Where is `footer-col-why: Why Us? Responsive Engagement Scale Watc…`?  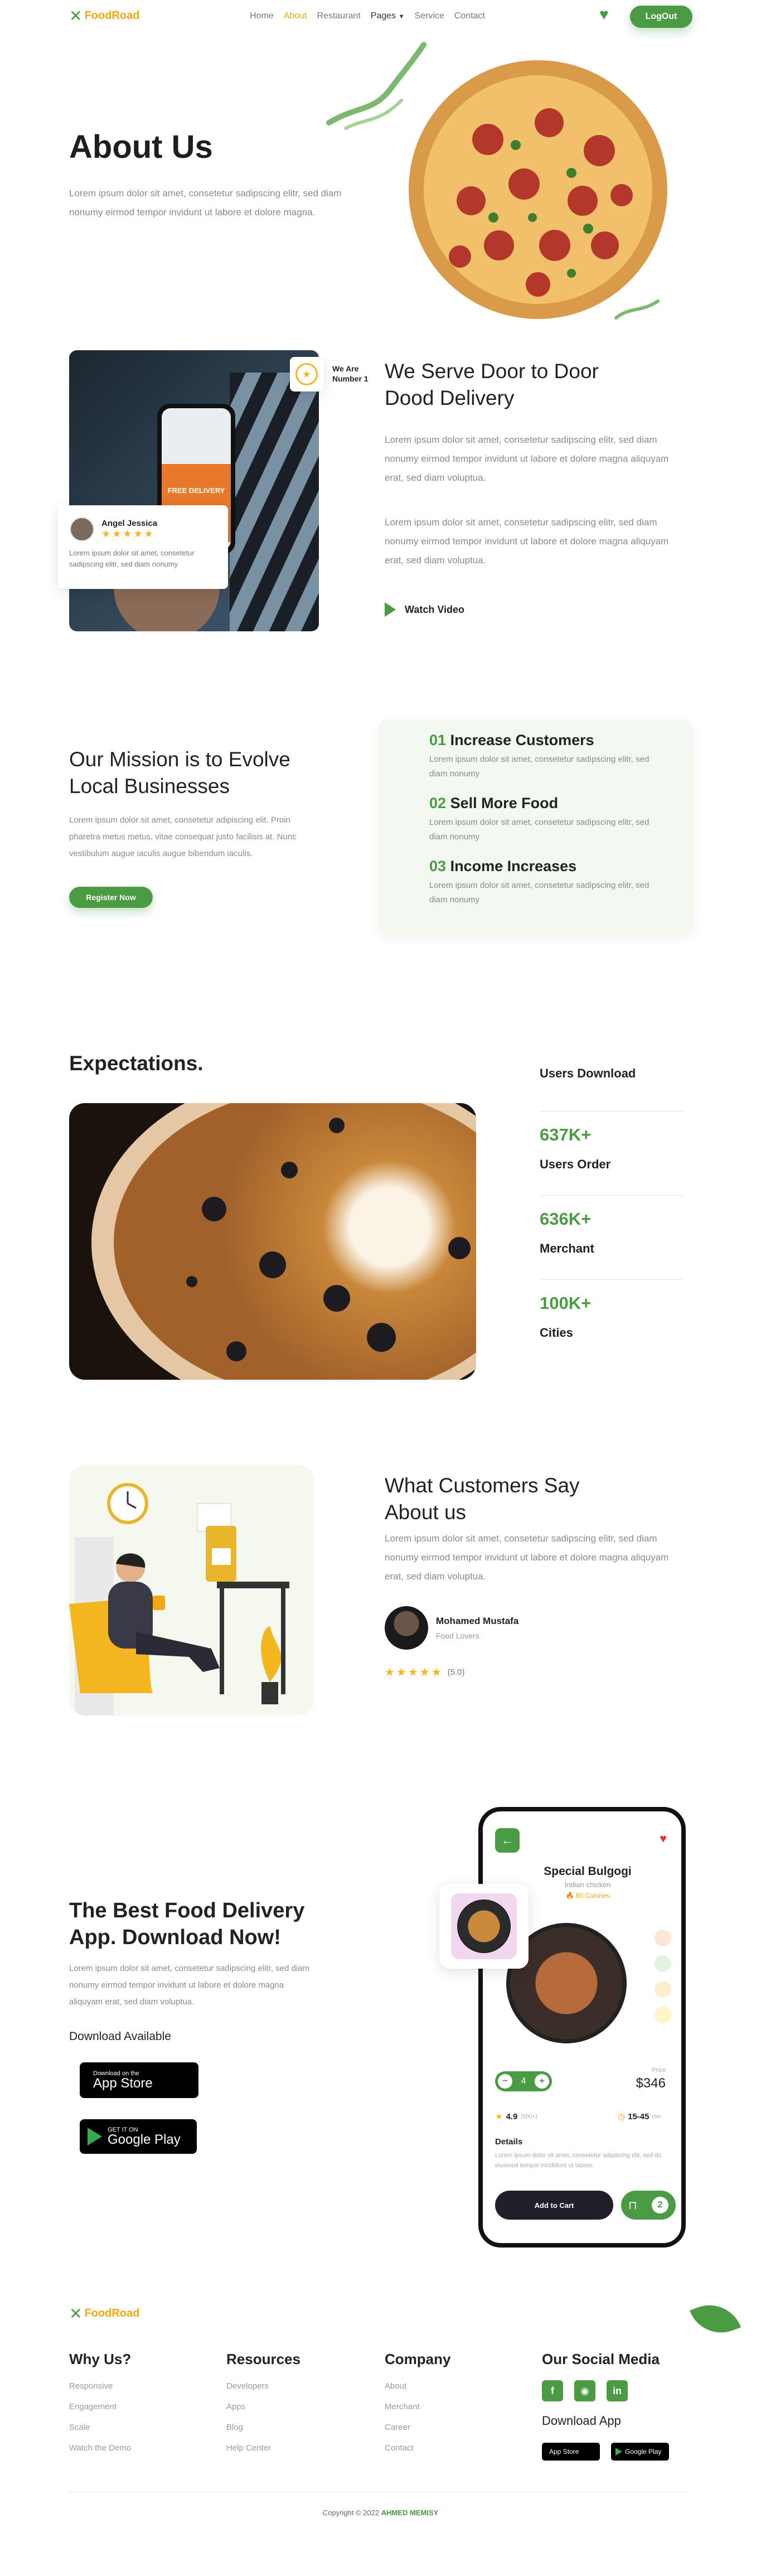 footer-col-why: Why Us? Responsive Engagement Scale Watc… is located at coordinates (100, 2402).